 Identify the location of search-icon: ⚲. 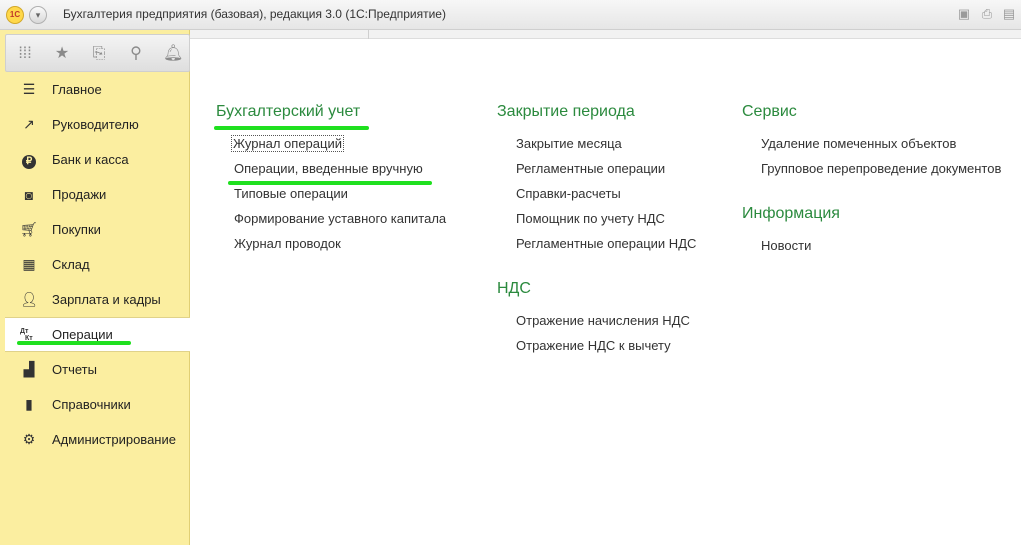
(136, 54).